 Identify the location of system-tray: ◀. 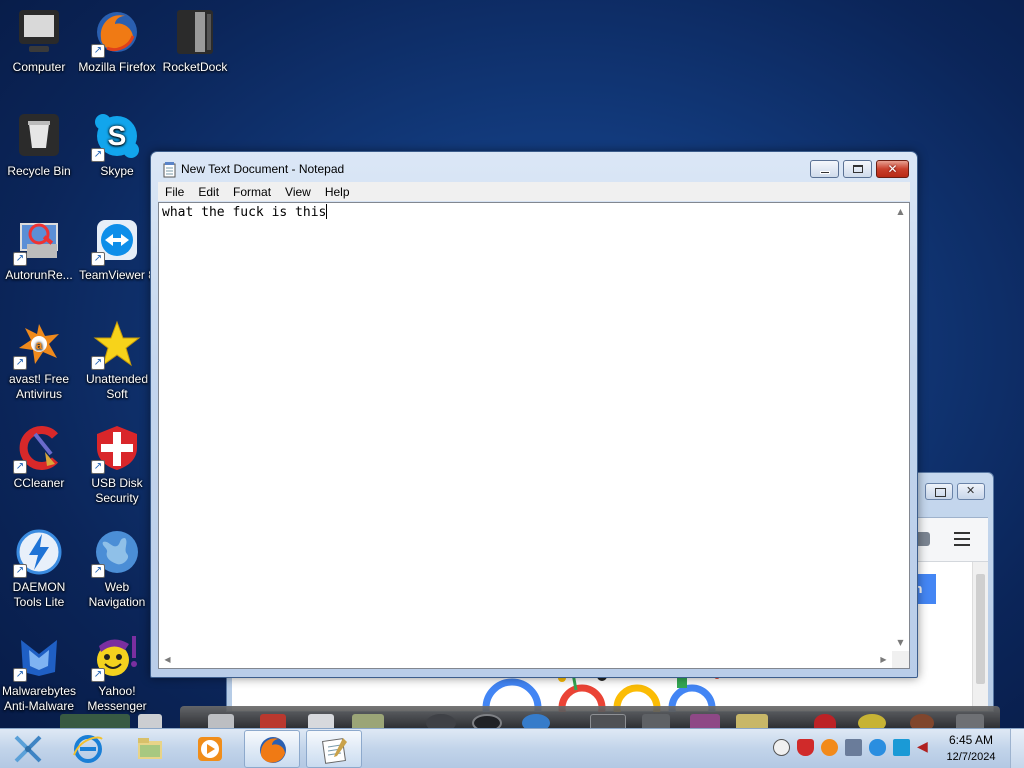
(853, 747).